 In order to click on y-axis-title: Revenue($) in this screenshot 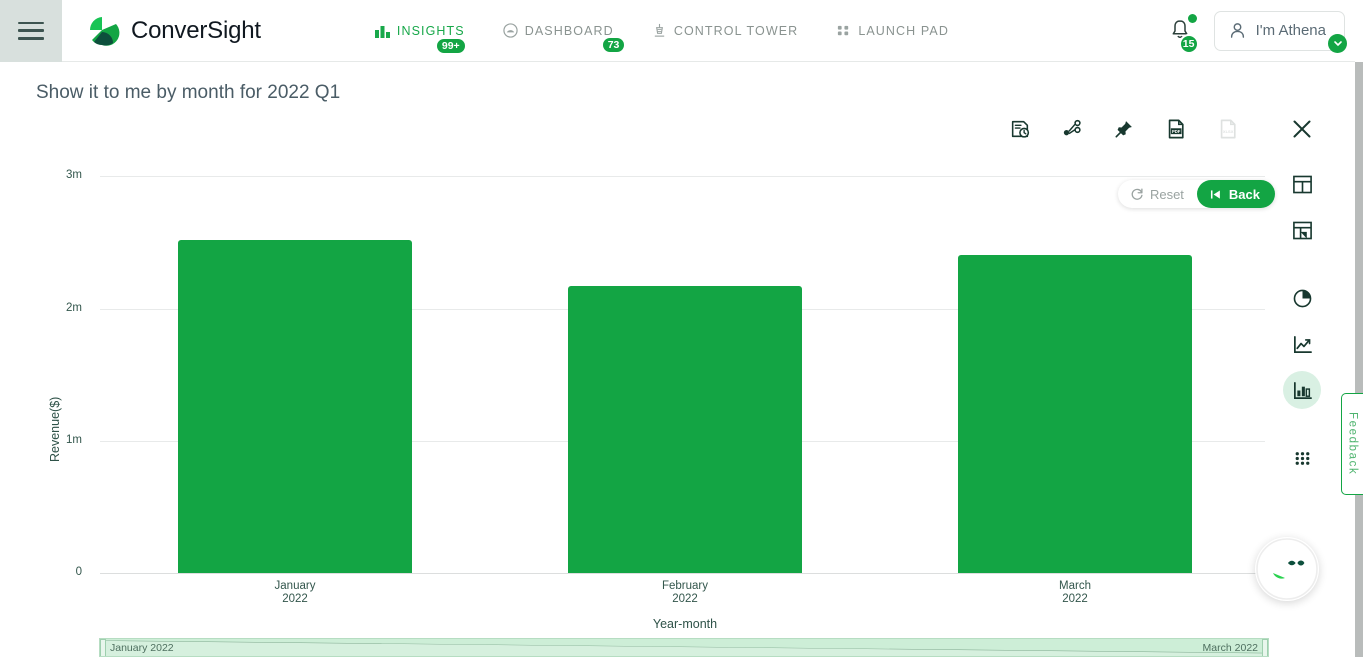, I will do `click(55, 429)`.